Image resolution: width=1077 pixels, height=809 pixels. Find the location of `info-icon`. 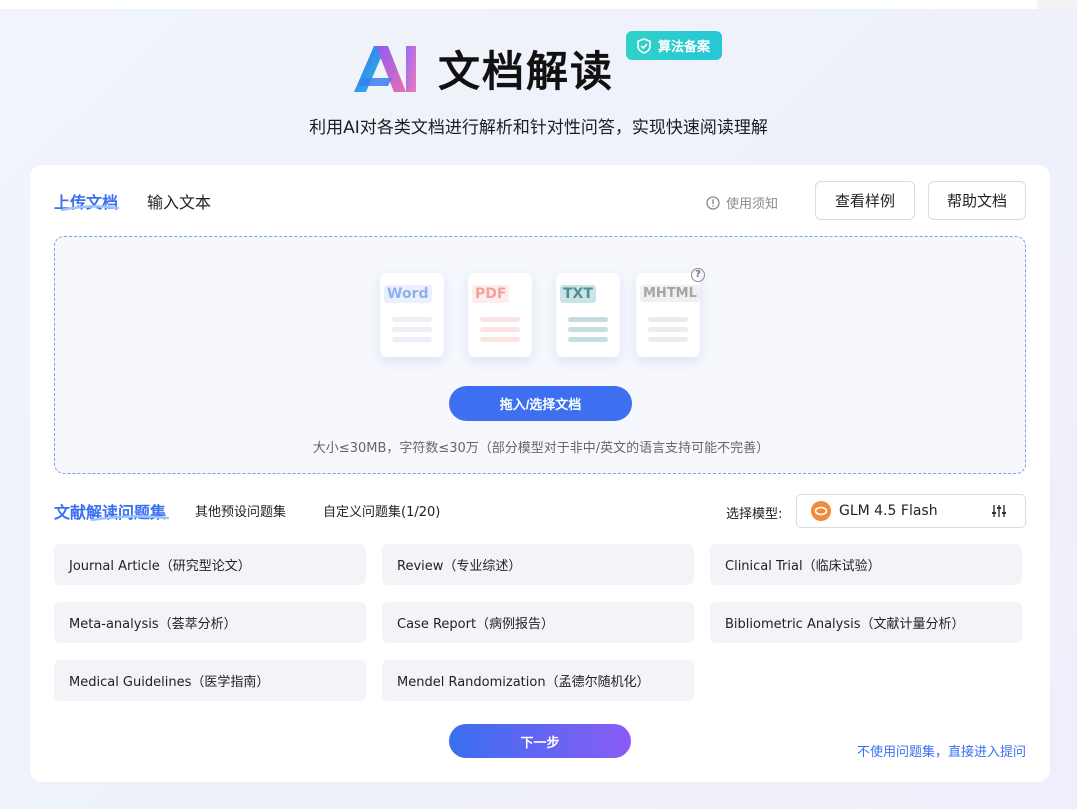

info-icon is located at coordinates (713, 202).